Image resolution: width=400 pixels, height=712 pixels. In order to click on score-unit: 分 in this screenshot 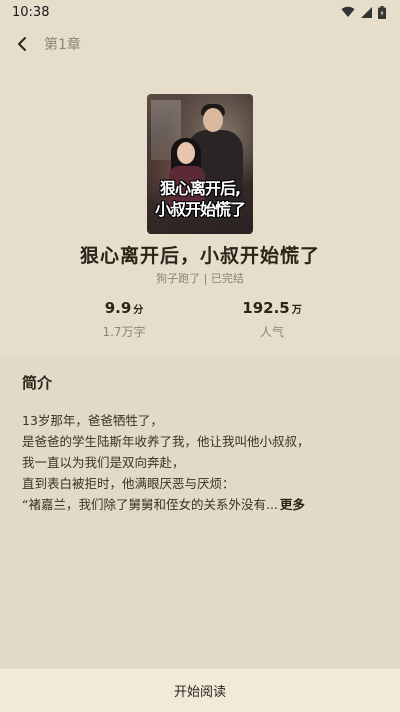, I will do `click(138, 310)`.